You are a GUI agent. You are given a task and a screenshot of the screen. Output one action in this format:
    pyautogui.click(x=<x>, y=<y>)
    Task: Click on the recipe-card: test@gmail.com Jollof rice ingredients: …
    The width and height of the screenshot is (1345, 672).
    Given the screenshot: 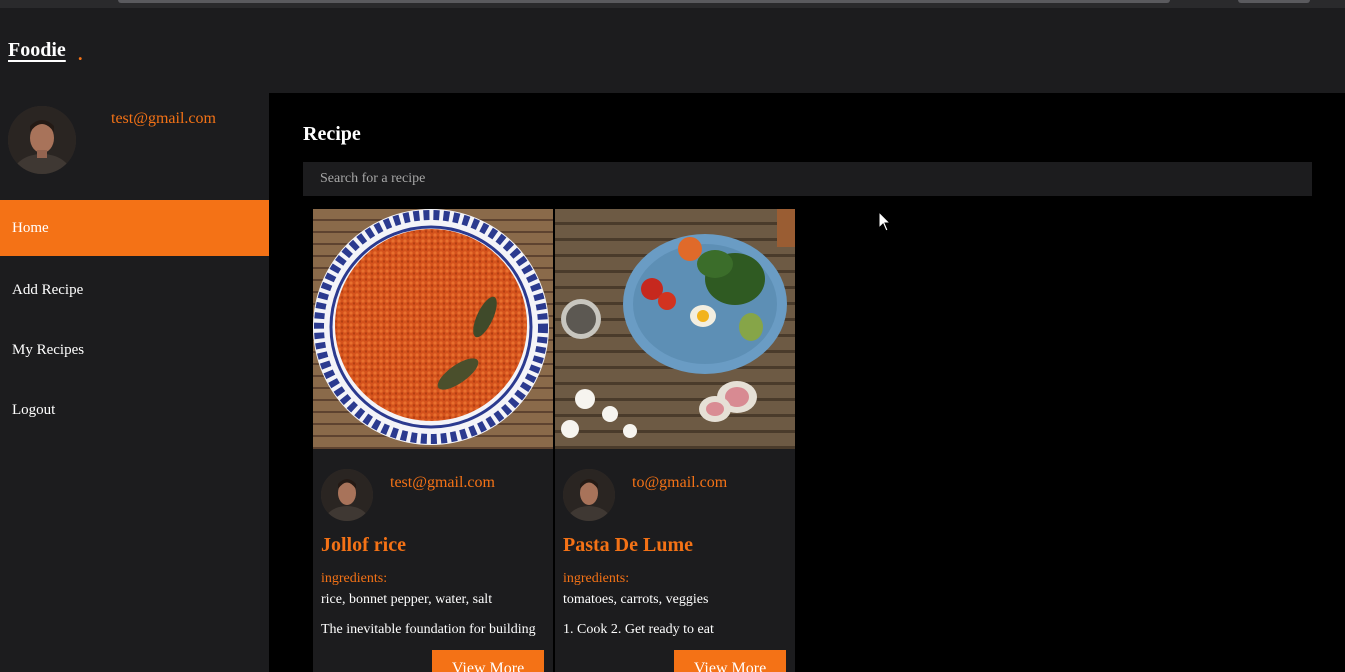 What is the action you would take?
    pyautogui.click(x=433, y=440)
    